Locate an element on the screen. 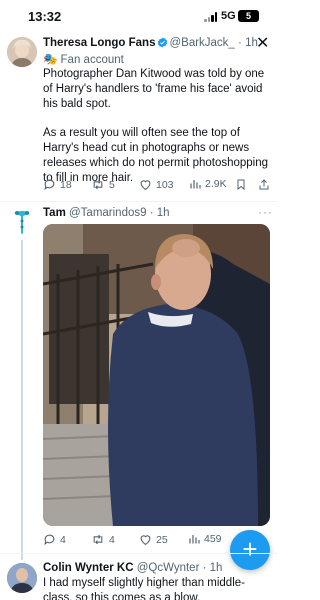 The width and height of the screenshot is (320, 600). author-name: Colin Wynter KC is located at coordinates (88, 568).